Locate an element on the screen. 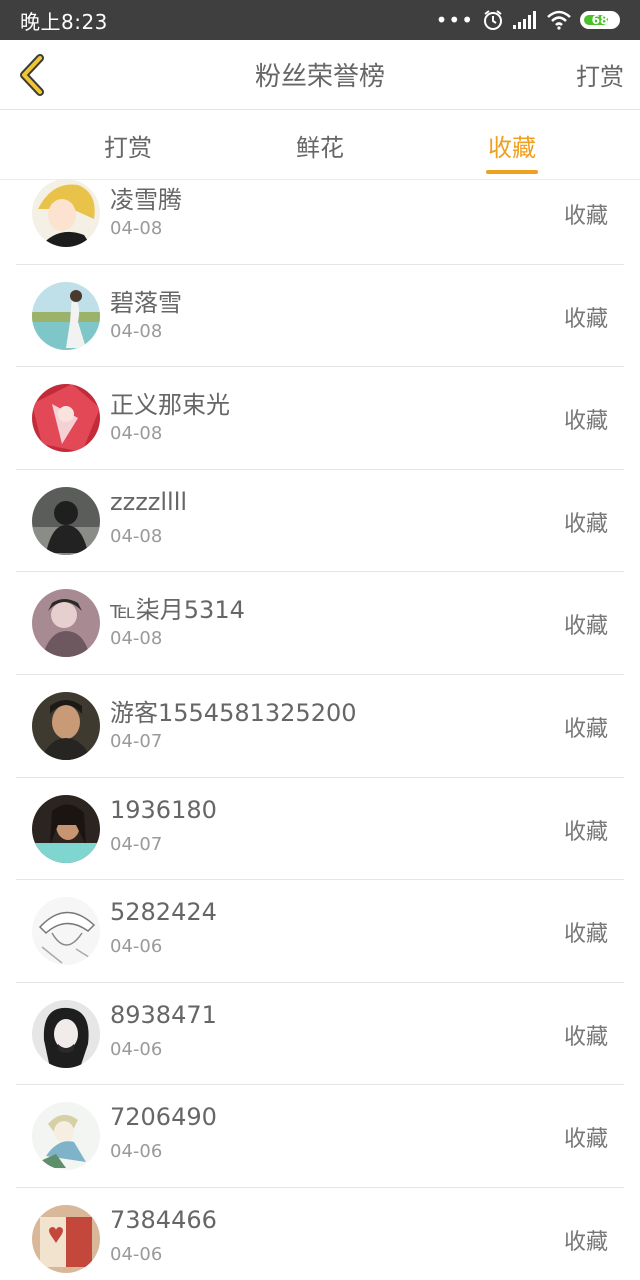  user-name: ℡柒月5314 is located at coordinates (177, 610).